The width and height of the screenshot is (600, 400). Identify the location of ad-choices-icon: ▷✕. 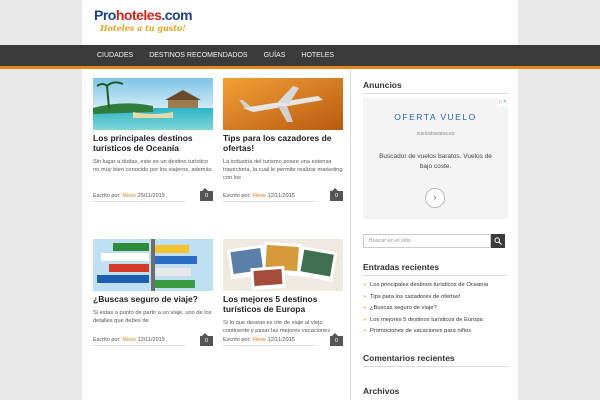
(503, 102).